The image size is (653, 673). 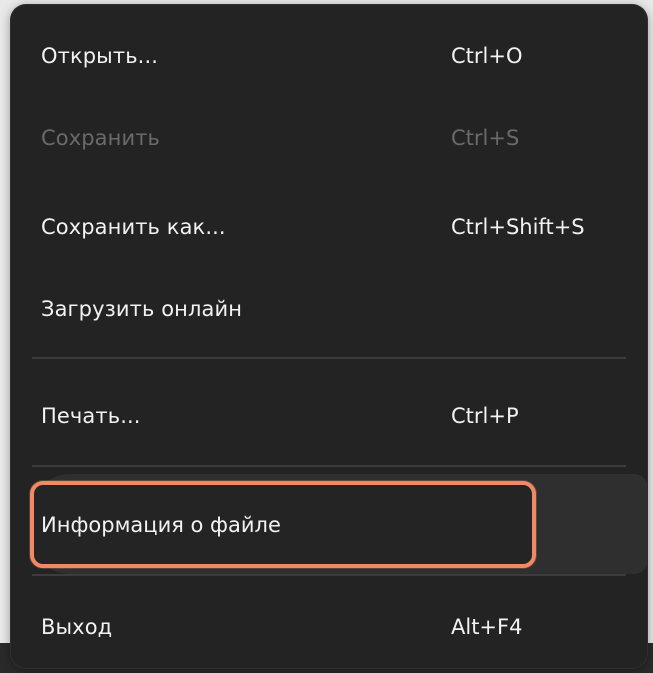 What do you see at coordinates (101, 138) in the screenshot?
I see `menu-item-label: Сохранить` at bounding box center [101, 138].